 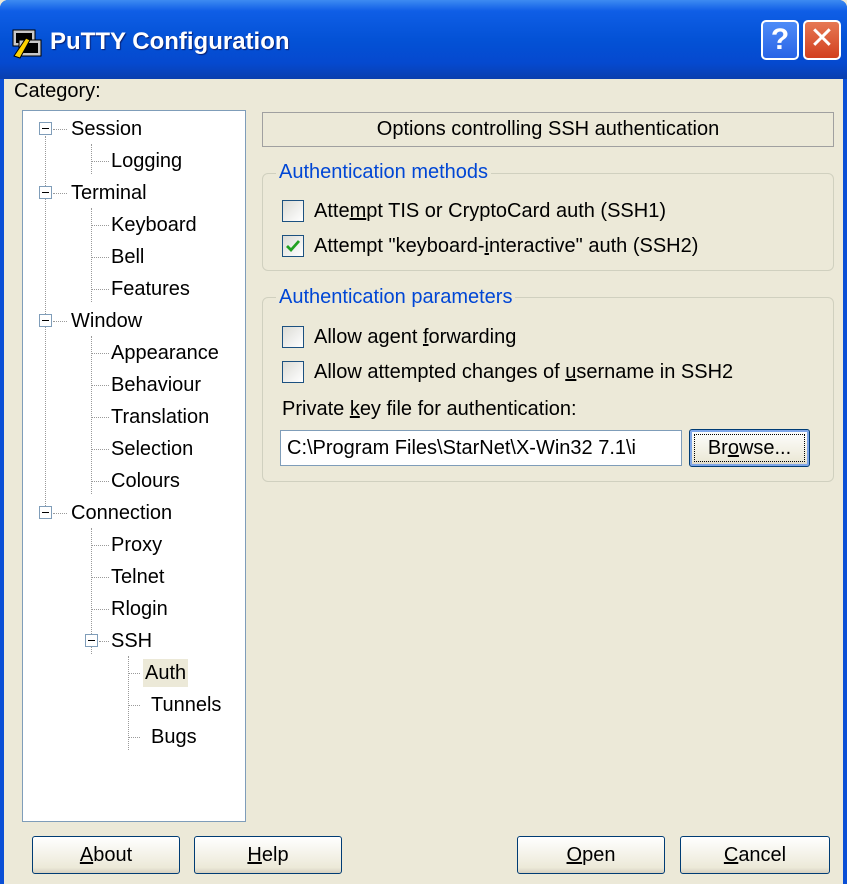 I want to click on help-title-button: ?, so click(x=780, y=40).